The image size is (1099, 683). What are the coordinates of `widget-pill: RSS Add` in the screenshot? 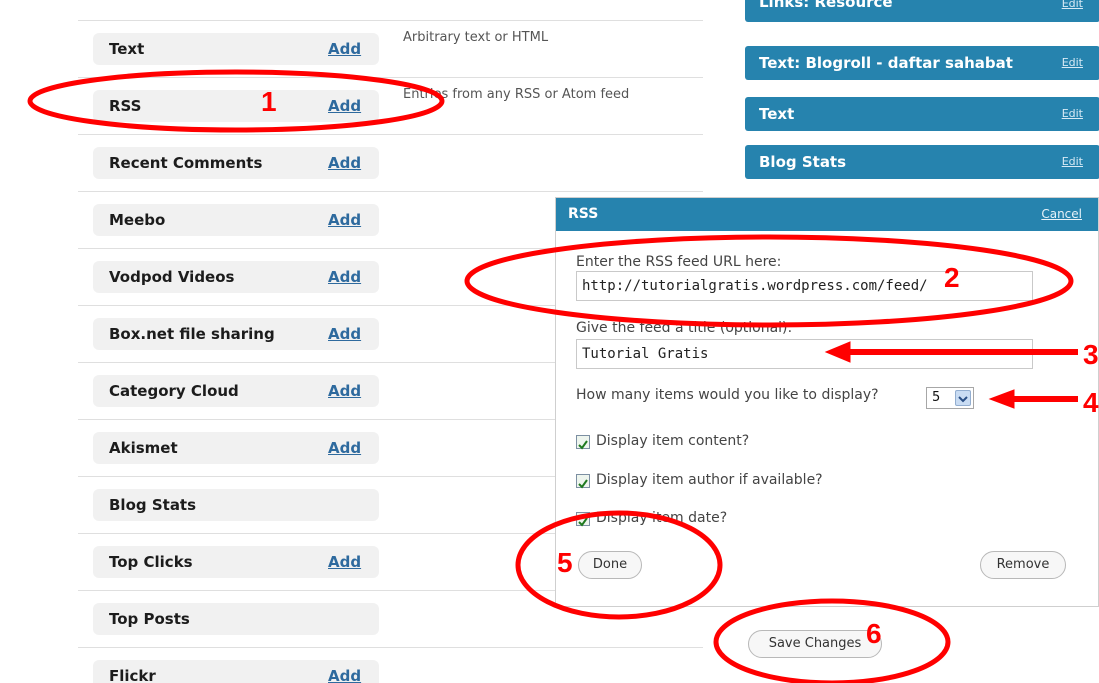 It's located at (236, 106).